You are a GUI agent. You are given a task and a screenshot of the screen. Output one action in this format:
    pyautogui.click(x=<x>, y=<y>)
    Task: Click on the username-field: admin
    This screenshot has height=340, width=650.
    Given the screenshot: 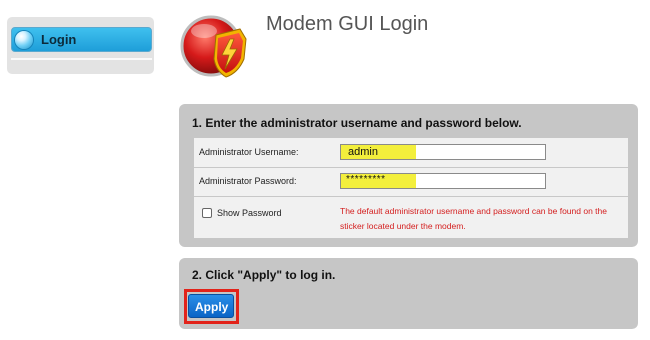 What is the action you would take?
    pyautogui.click(x=443, y=152)
    